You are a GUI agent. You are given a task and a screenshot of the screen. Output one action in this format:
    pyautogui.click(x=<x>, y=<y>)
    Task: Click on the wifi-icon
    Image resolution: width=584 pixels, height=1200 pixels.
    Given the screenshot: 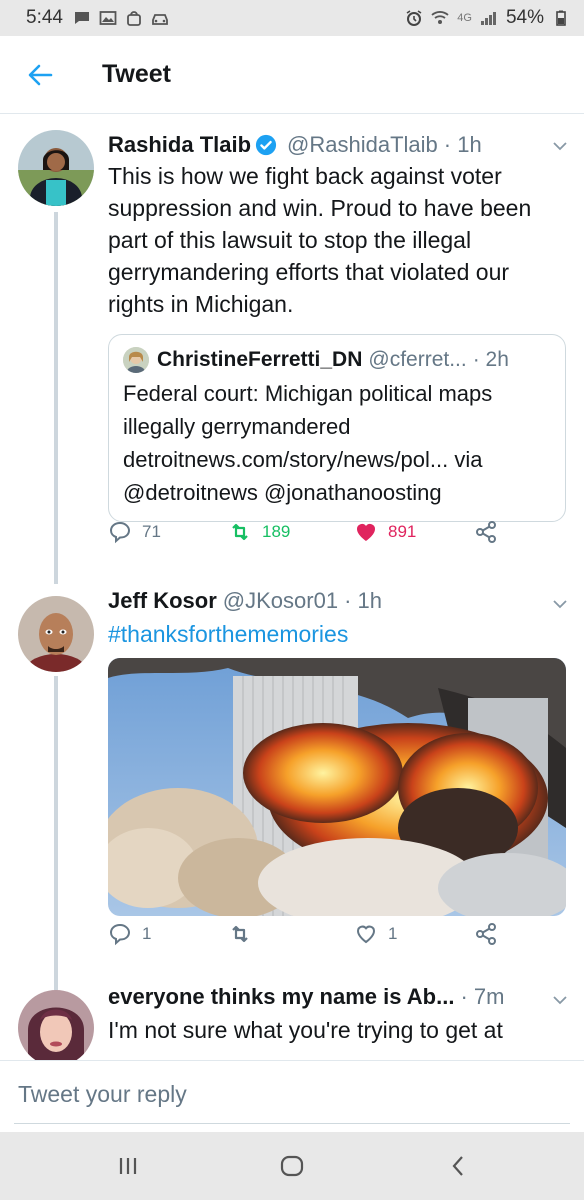 What is the action you would take?
    pyautogui.click(x=440, y=18)
    